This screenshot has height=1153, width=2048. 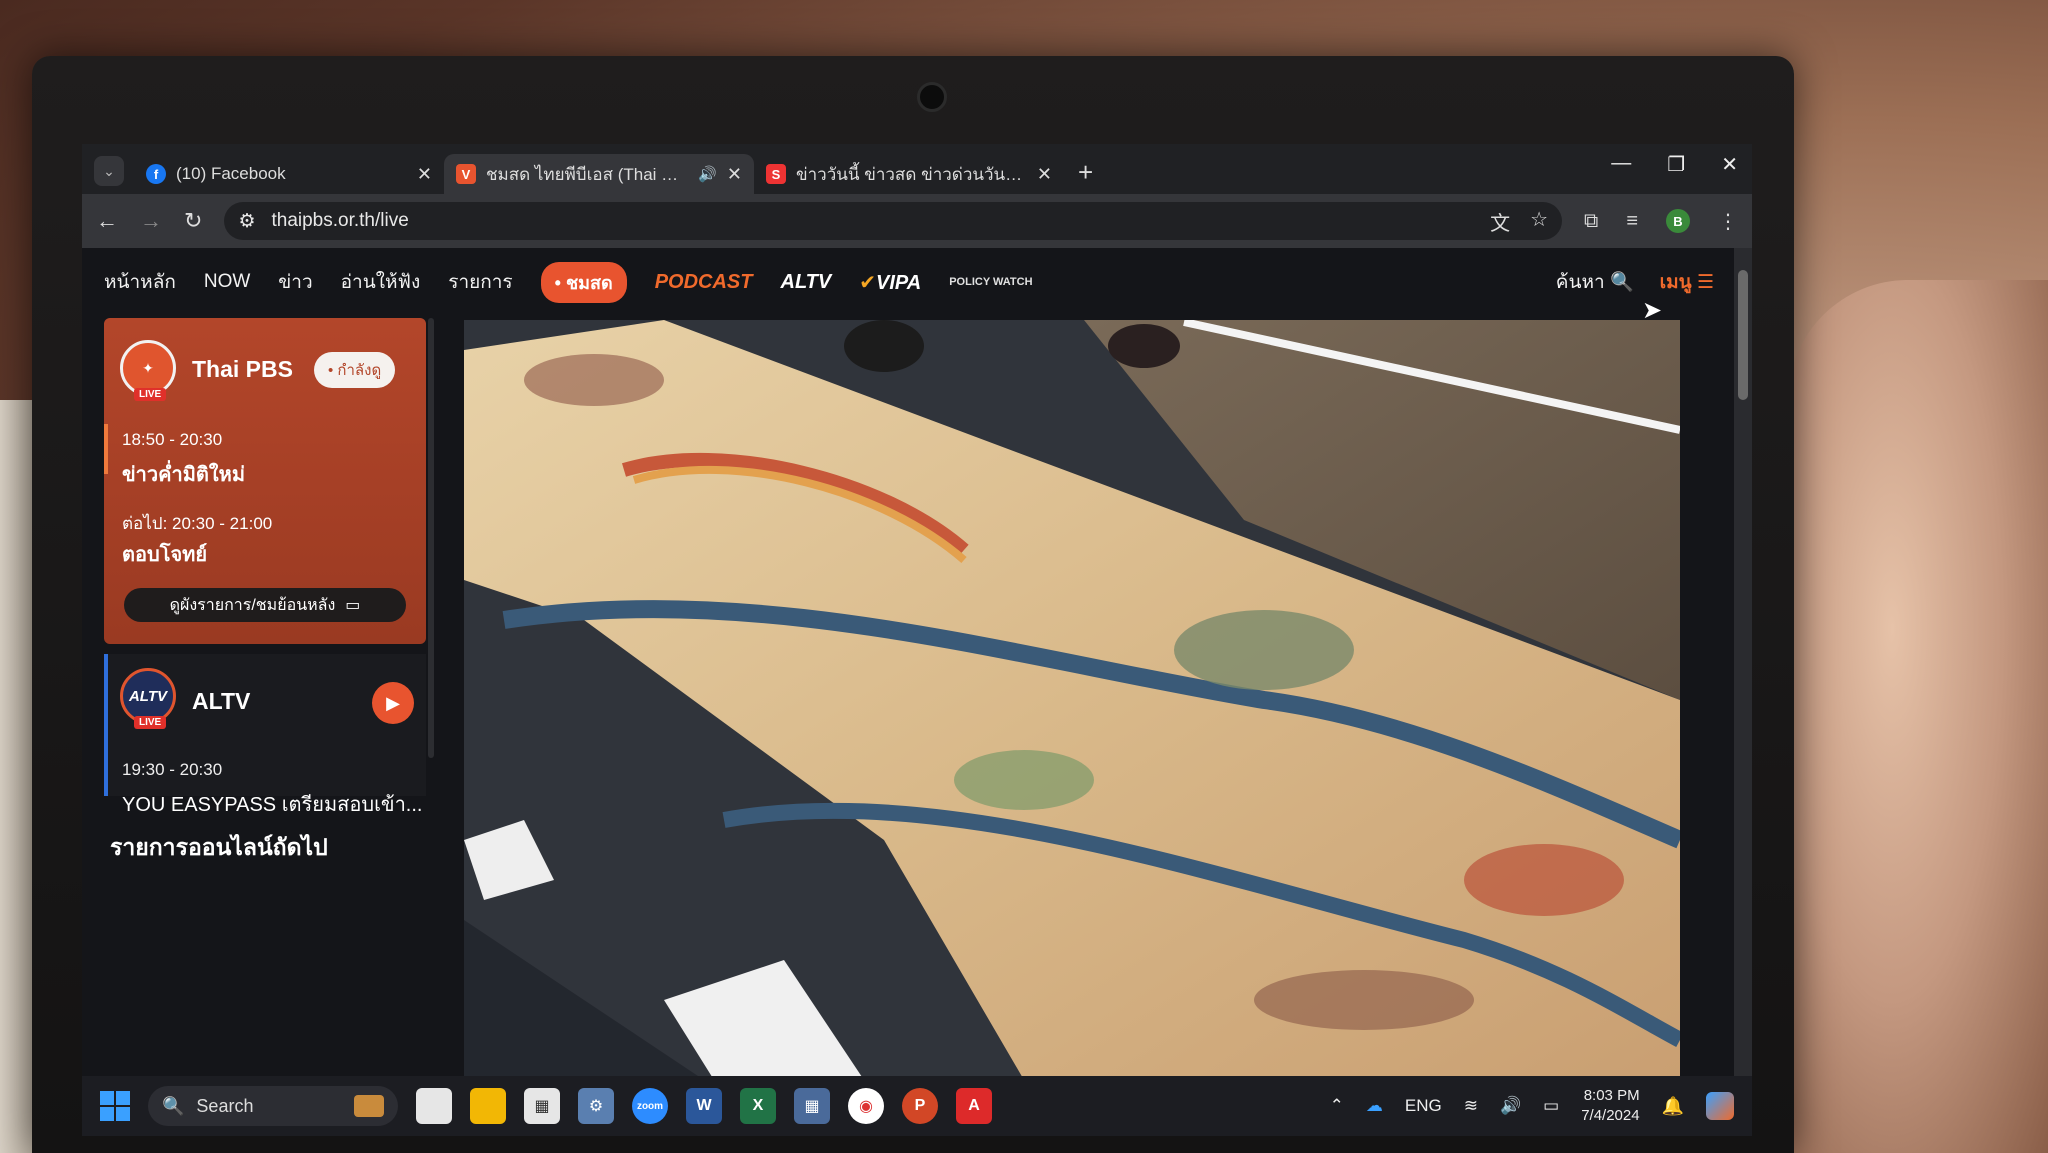 I want to click on altv-channel-card: ALTV LIVE ALTV ▶ 19:30 - 20:30, so click(x=265, y=725).